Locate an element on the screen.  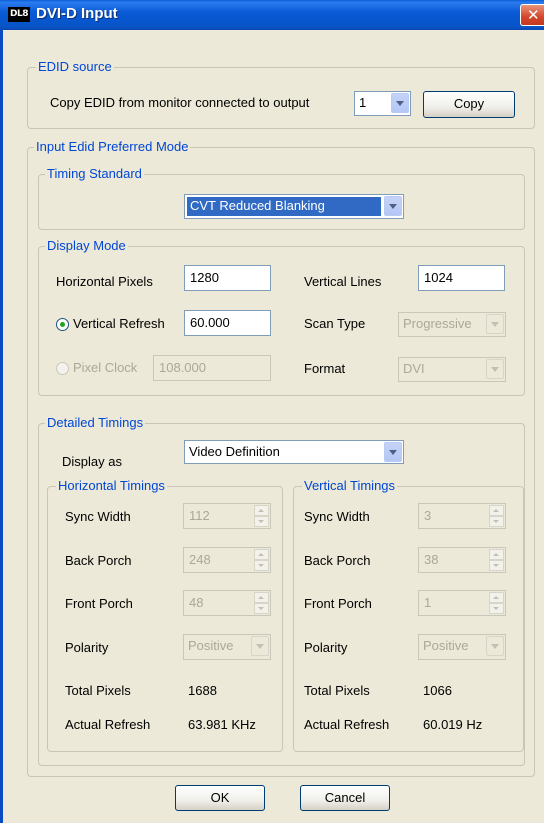
timing-standard-value: CVT Reduced Blanking is located at coordinates (284, 206).